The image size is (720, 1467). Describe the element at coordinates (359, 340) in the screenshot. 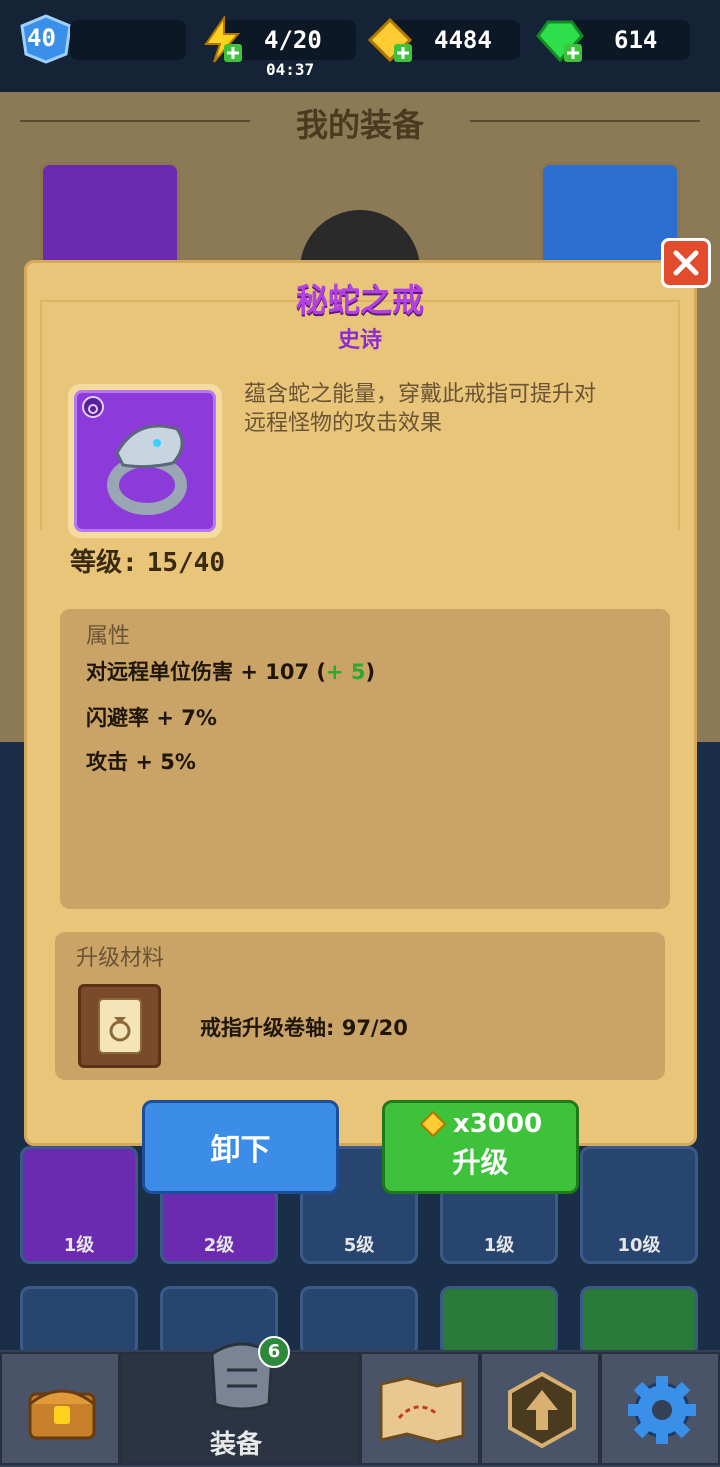

I see `item-rarity: 史诗` at that location.